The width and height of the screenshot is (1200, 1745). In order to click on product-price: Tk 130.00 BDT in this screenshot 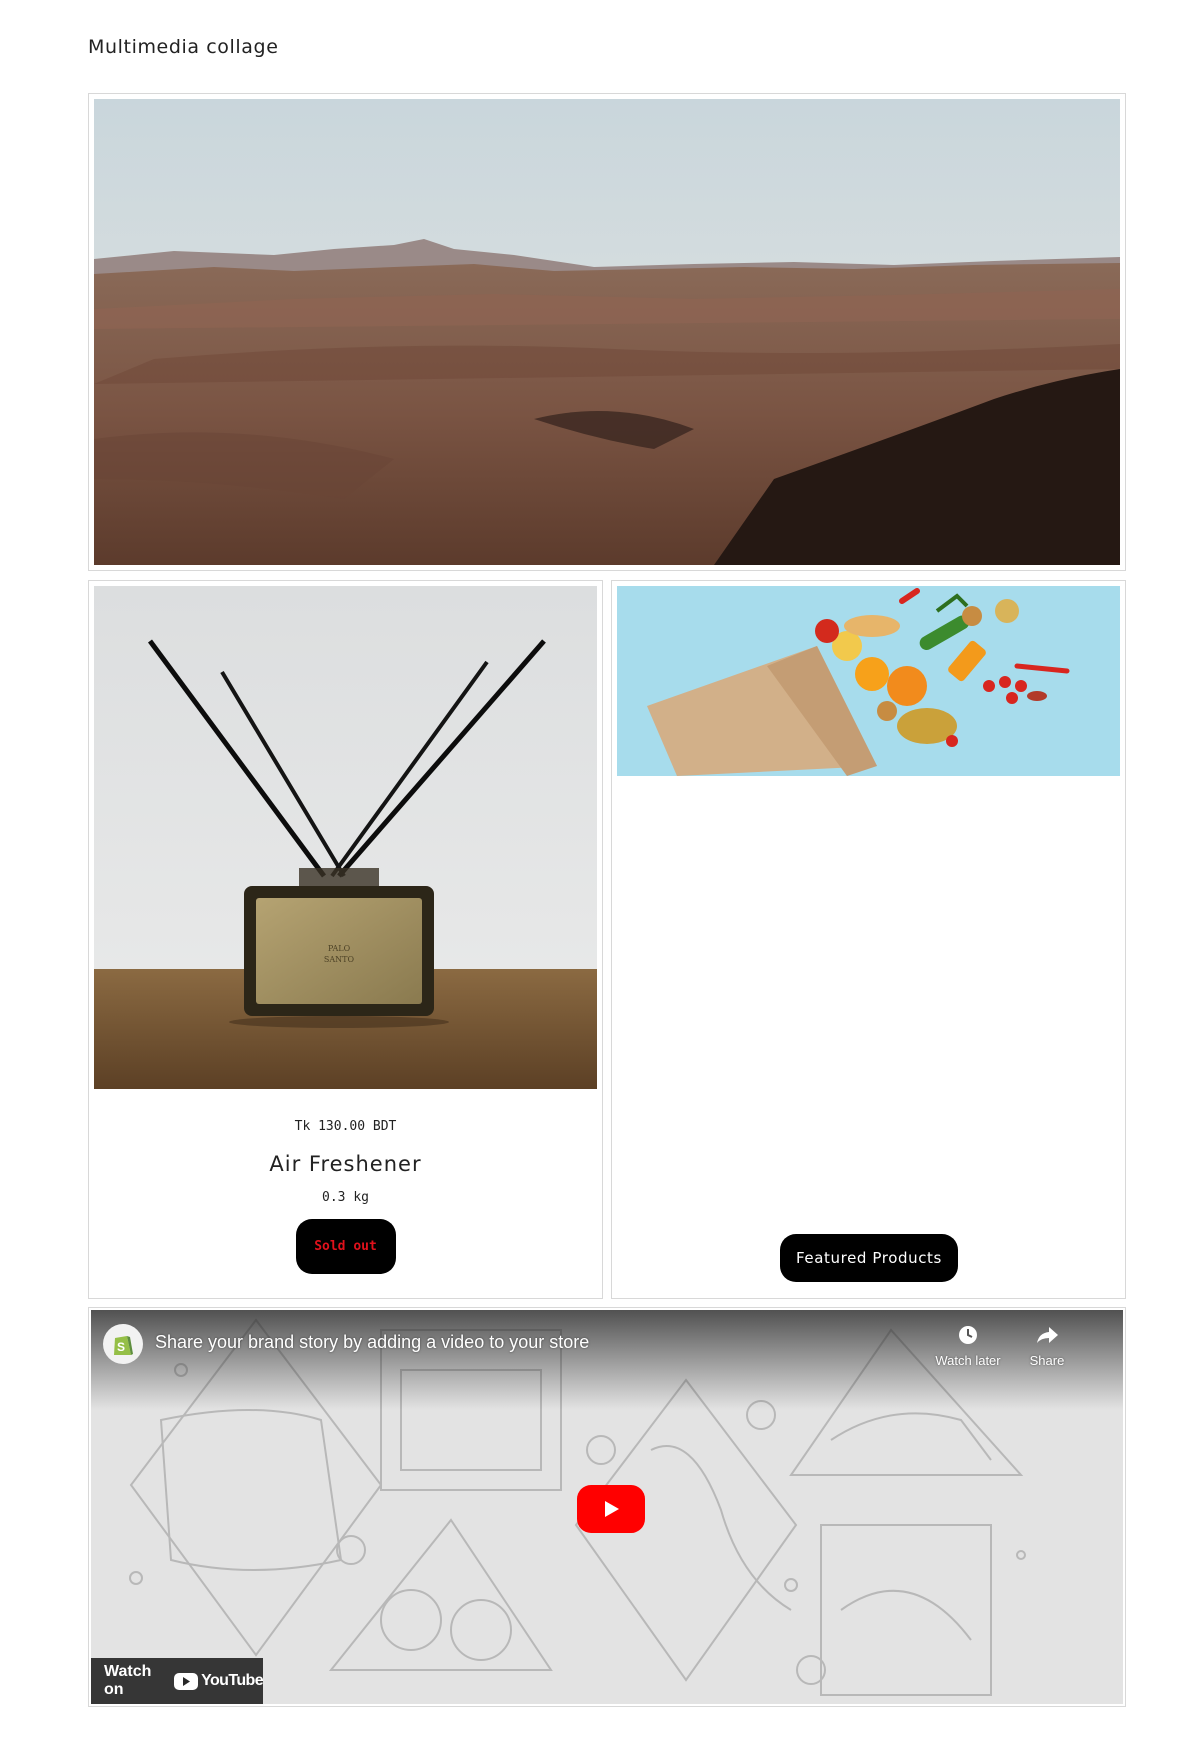, I will do `click(345, 1126)`.